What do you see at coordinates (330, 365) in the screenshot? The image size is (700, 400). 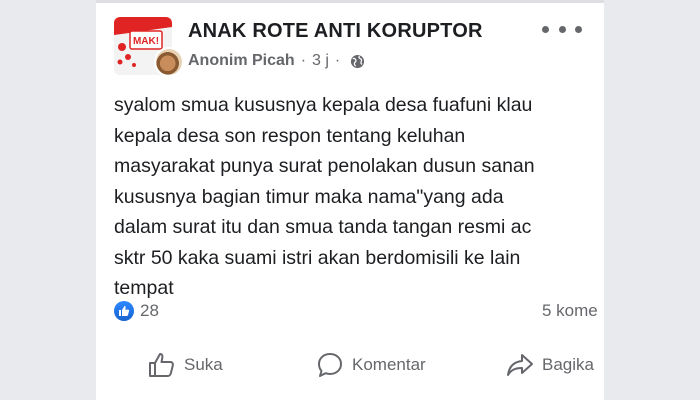 I see `comment-bubble-icon` at bounding box center [330, 365].